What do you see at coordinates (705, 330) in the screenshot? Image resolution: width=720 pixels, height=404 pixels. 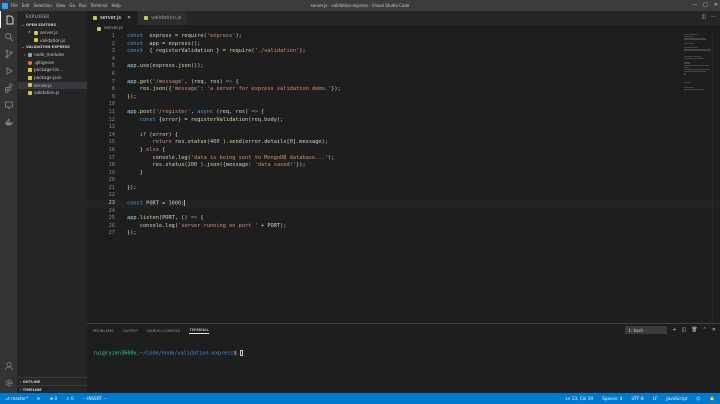 I see `maximize-panel-icon: ⌃` at bounding box center [705, 330].